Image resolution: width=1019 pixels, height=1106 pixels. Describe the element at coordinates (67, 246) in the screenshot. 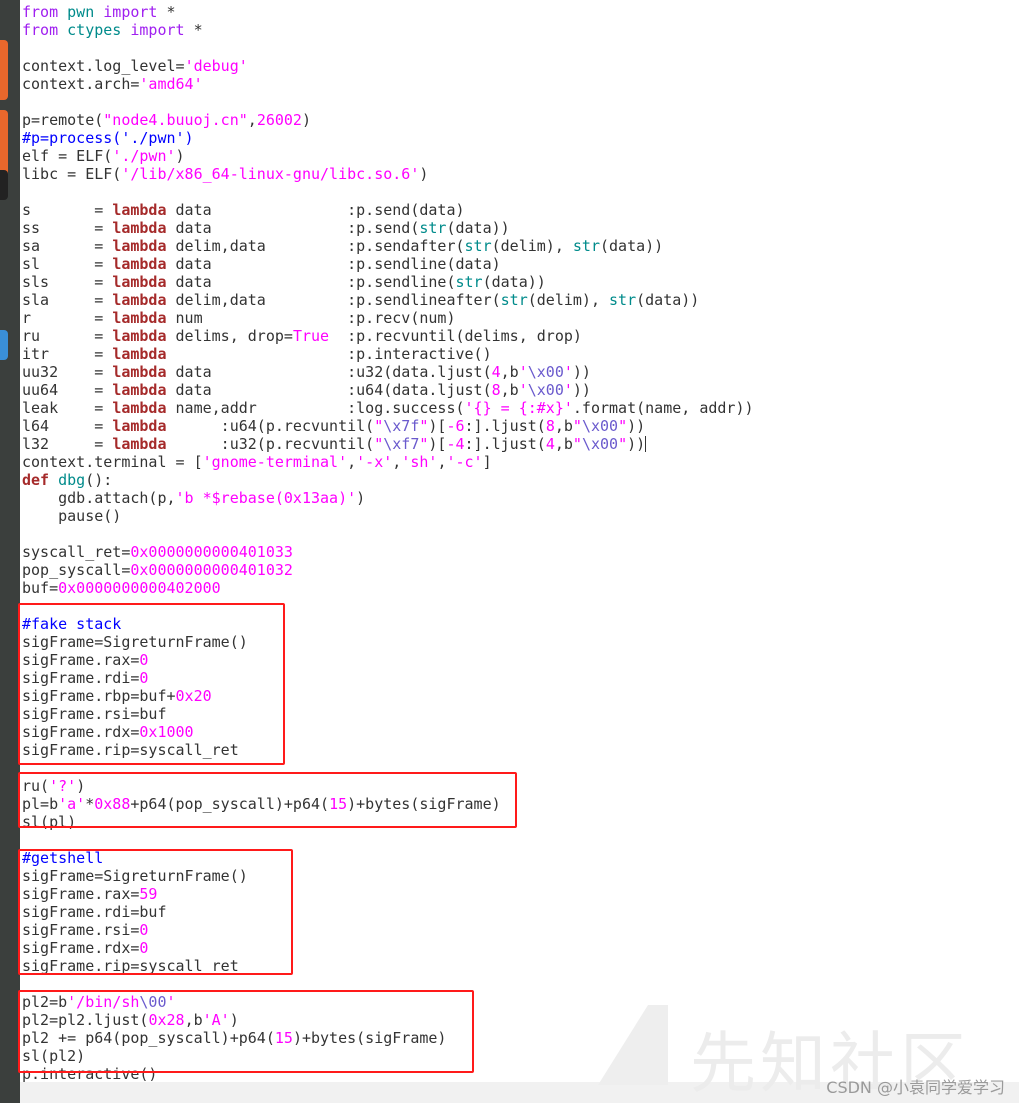

I see `code-token: sa =` at that location.